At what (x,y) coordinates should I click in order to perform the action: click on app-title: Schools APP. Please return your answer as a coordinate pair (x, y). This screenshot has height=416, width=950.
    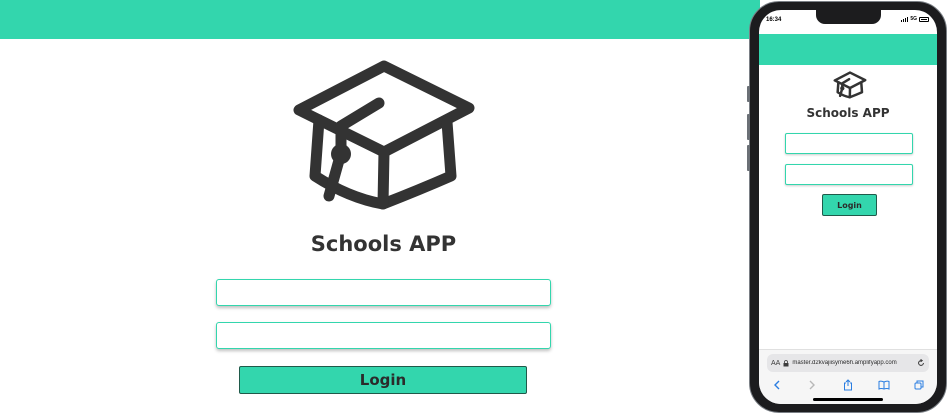
    Looking at the image, I should click on (383, 244).